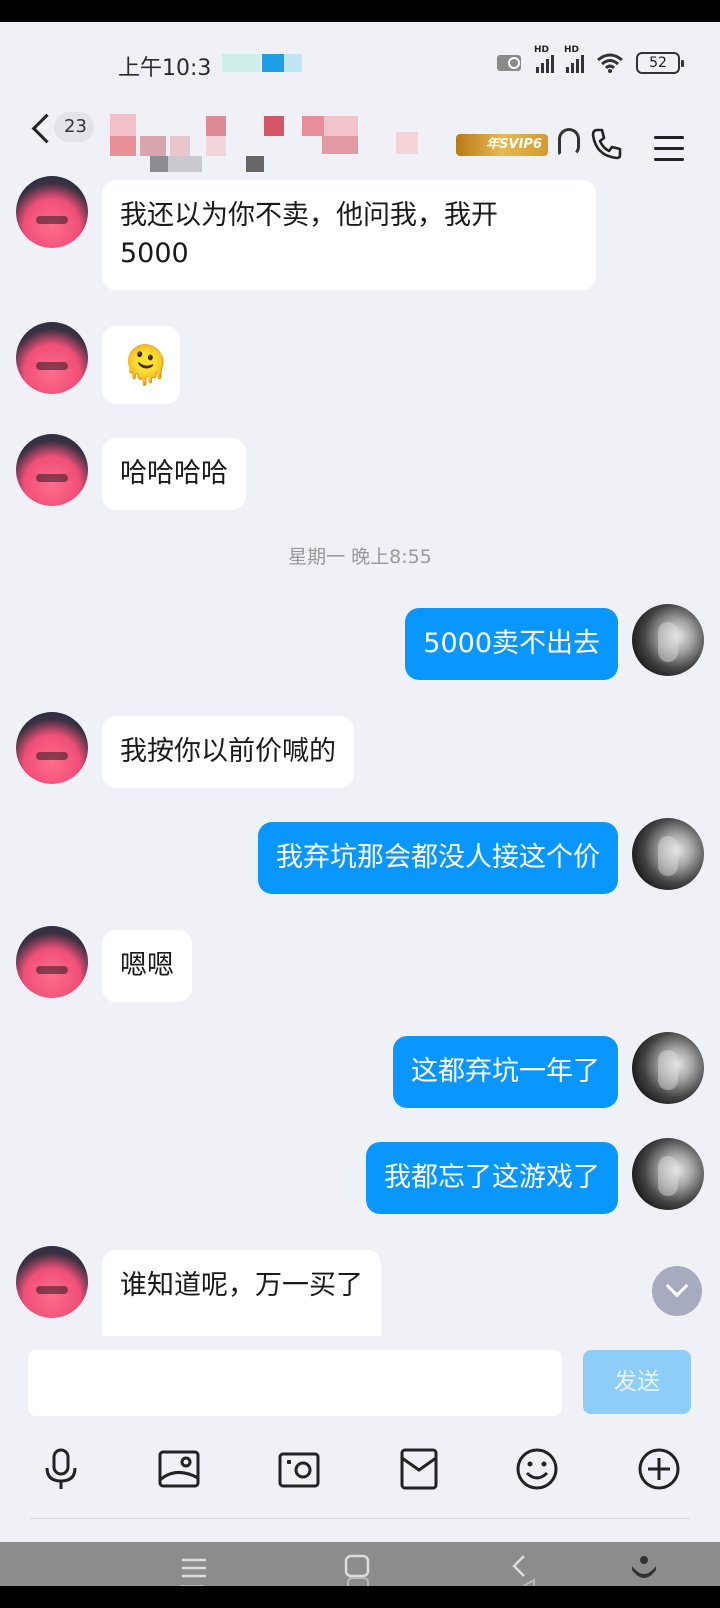 The width and height of the screenshot is (720, 1608). I want to click on assistant-icon, so click(644, 1569).